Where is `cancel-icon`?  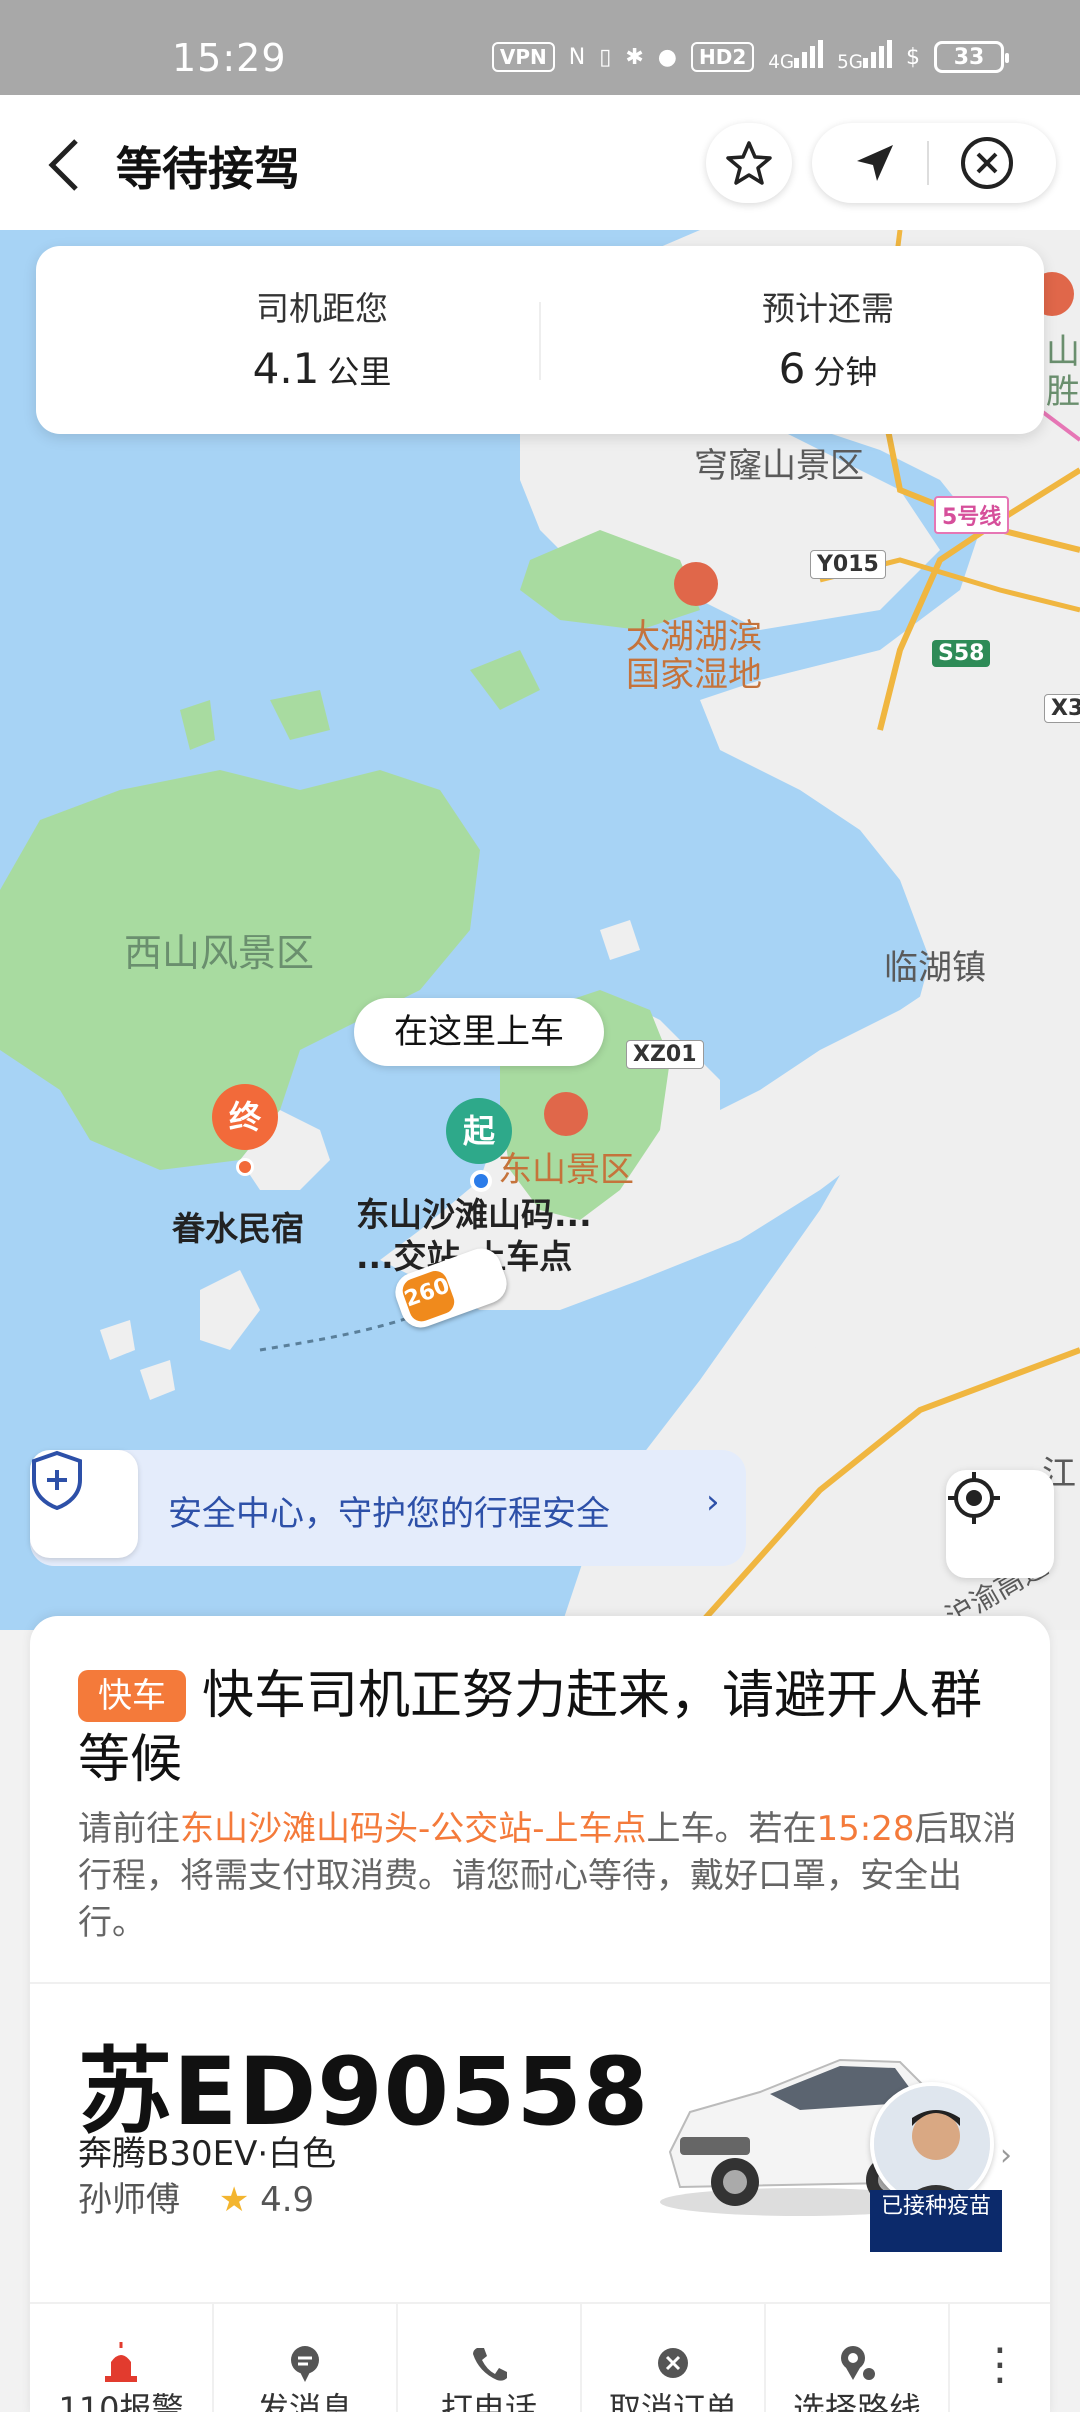 cancel-icon is located at coordinates (673, 2363).